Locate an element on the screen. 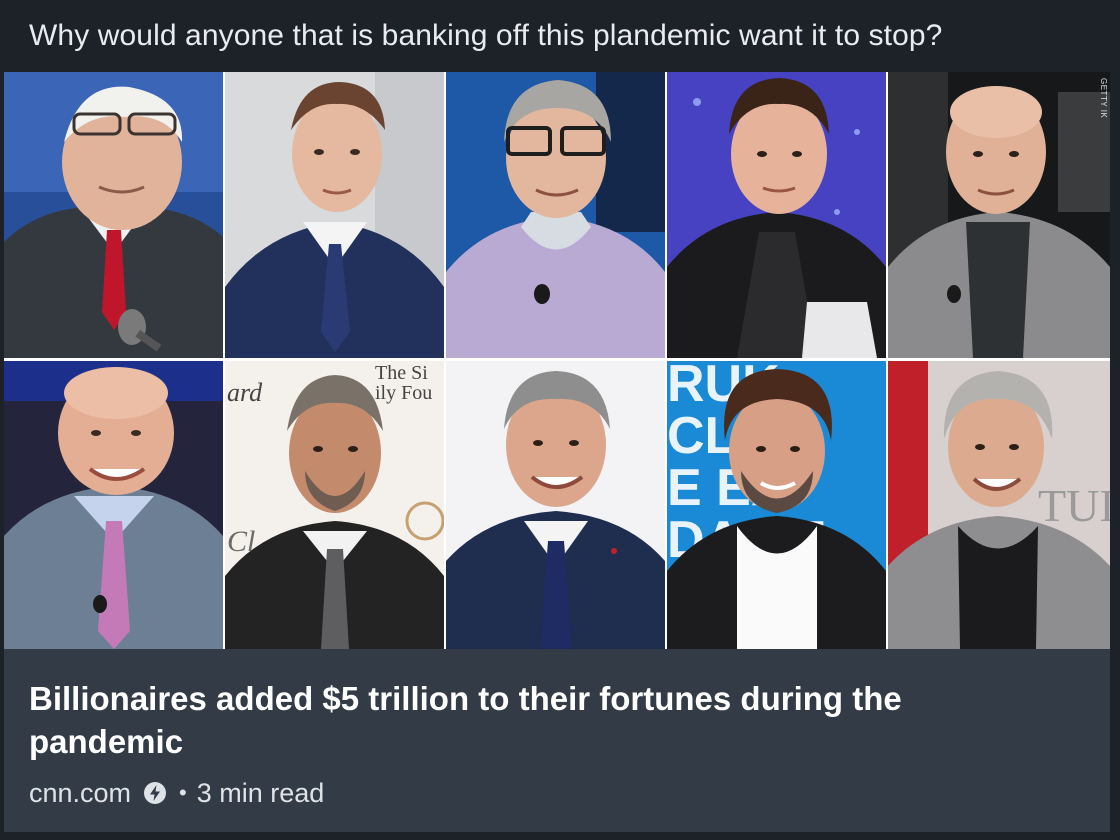  backdrop-text-2: ily Fou is located at coordinates (403, 393).